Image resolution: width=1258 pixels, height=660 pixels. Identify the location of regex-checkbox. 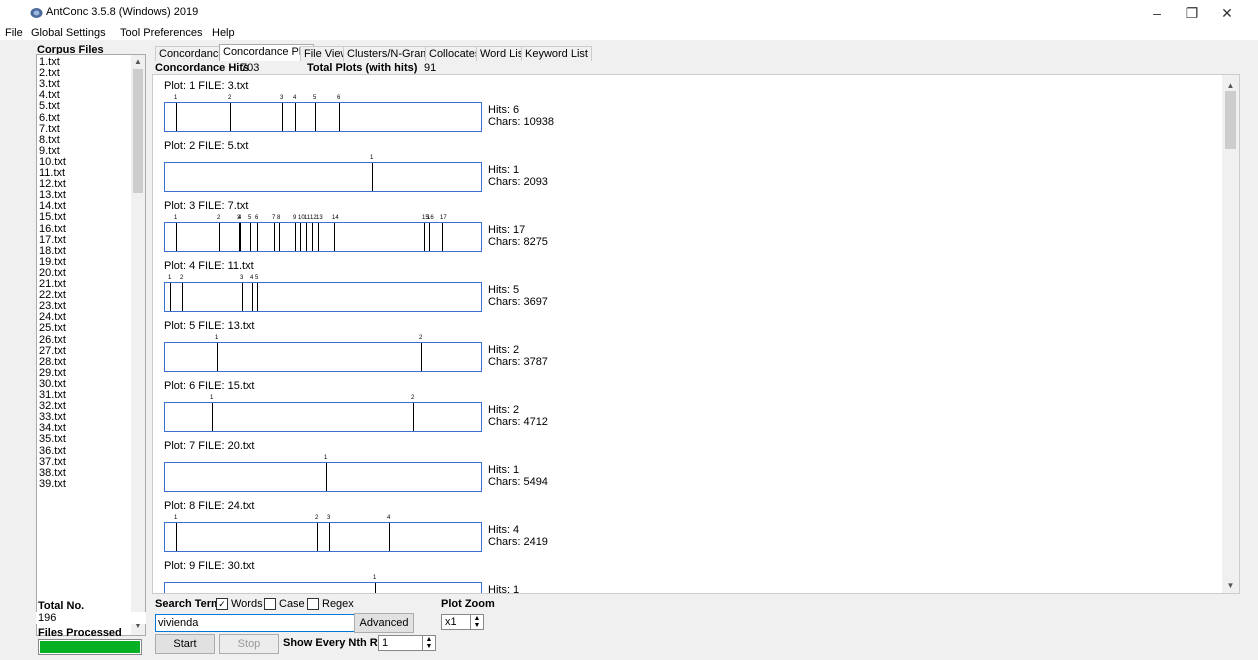
(313, 604).